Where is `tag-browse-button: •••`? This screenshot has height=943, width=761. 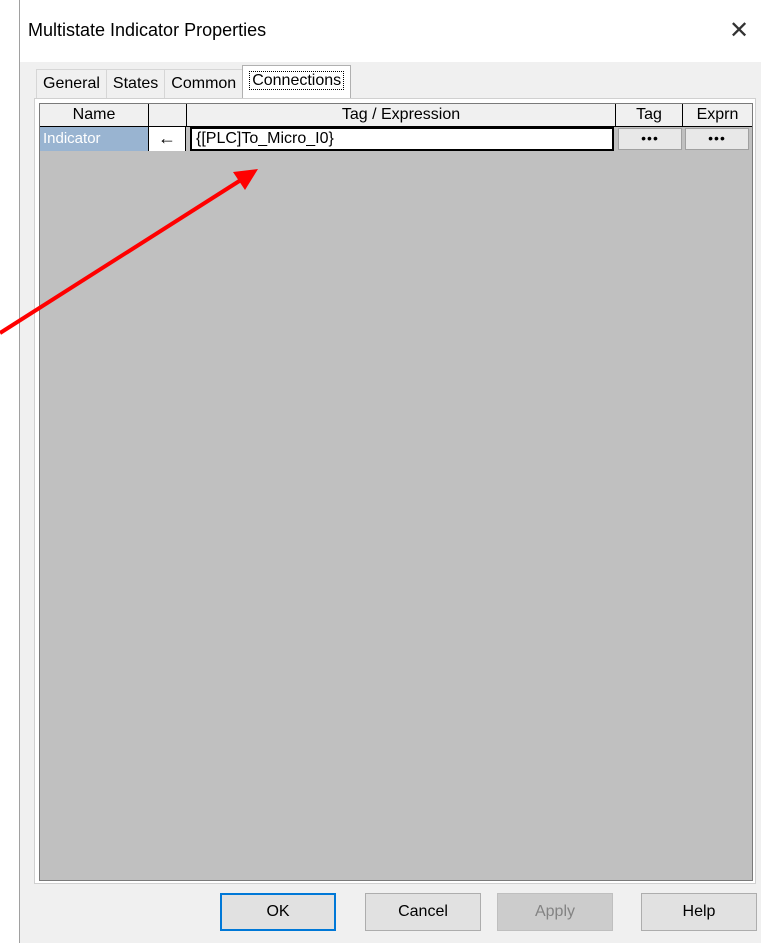 tag-browse-button: ••• is located at coordinates (650, 139).